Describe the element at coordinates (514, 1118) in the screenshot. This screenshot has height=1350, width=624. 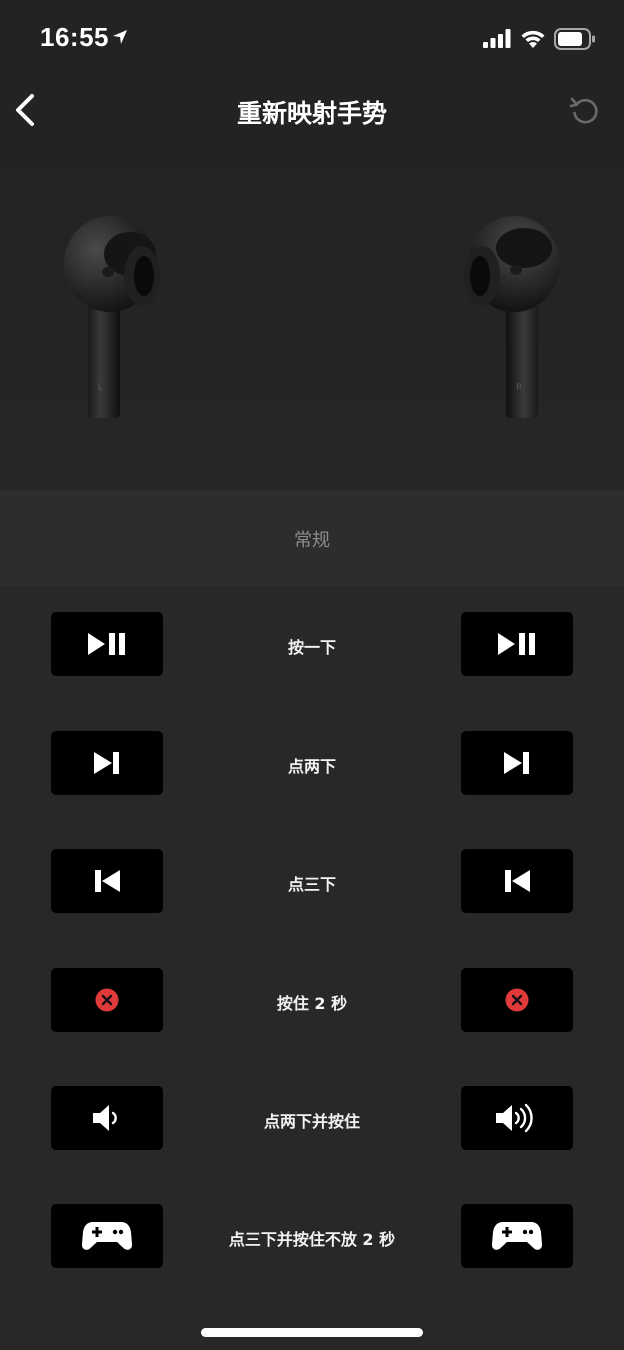
I see `volume-up-icon` at that location.